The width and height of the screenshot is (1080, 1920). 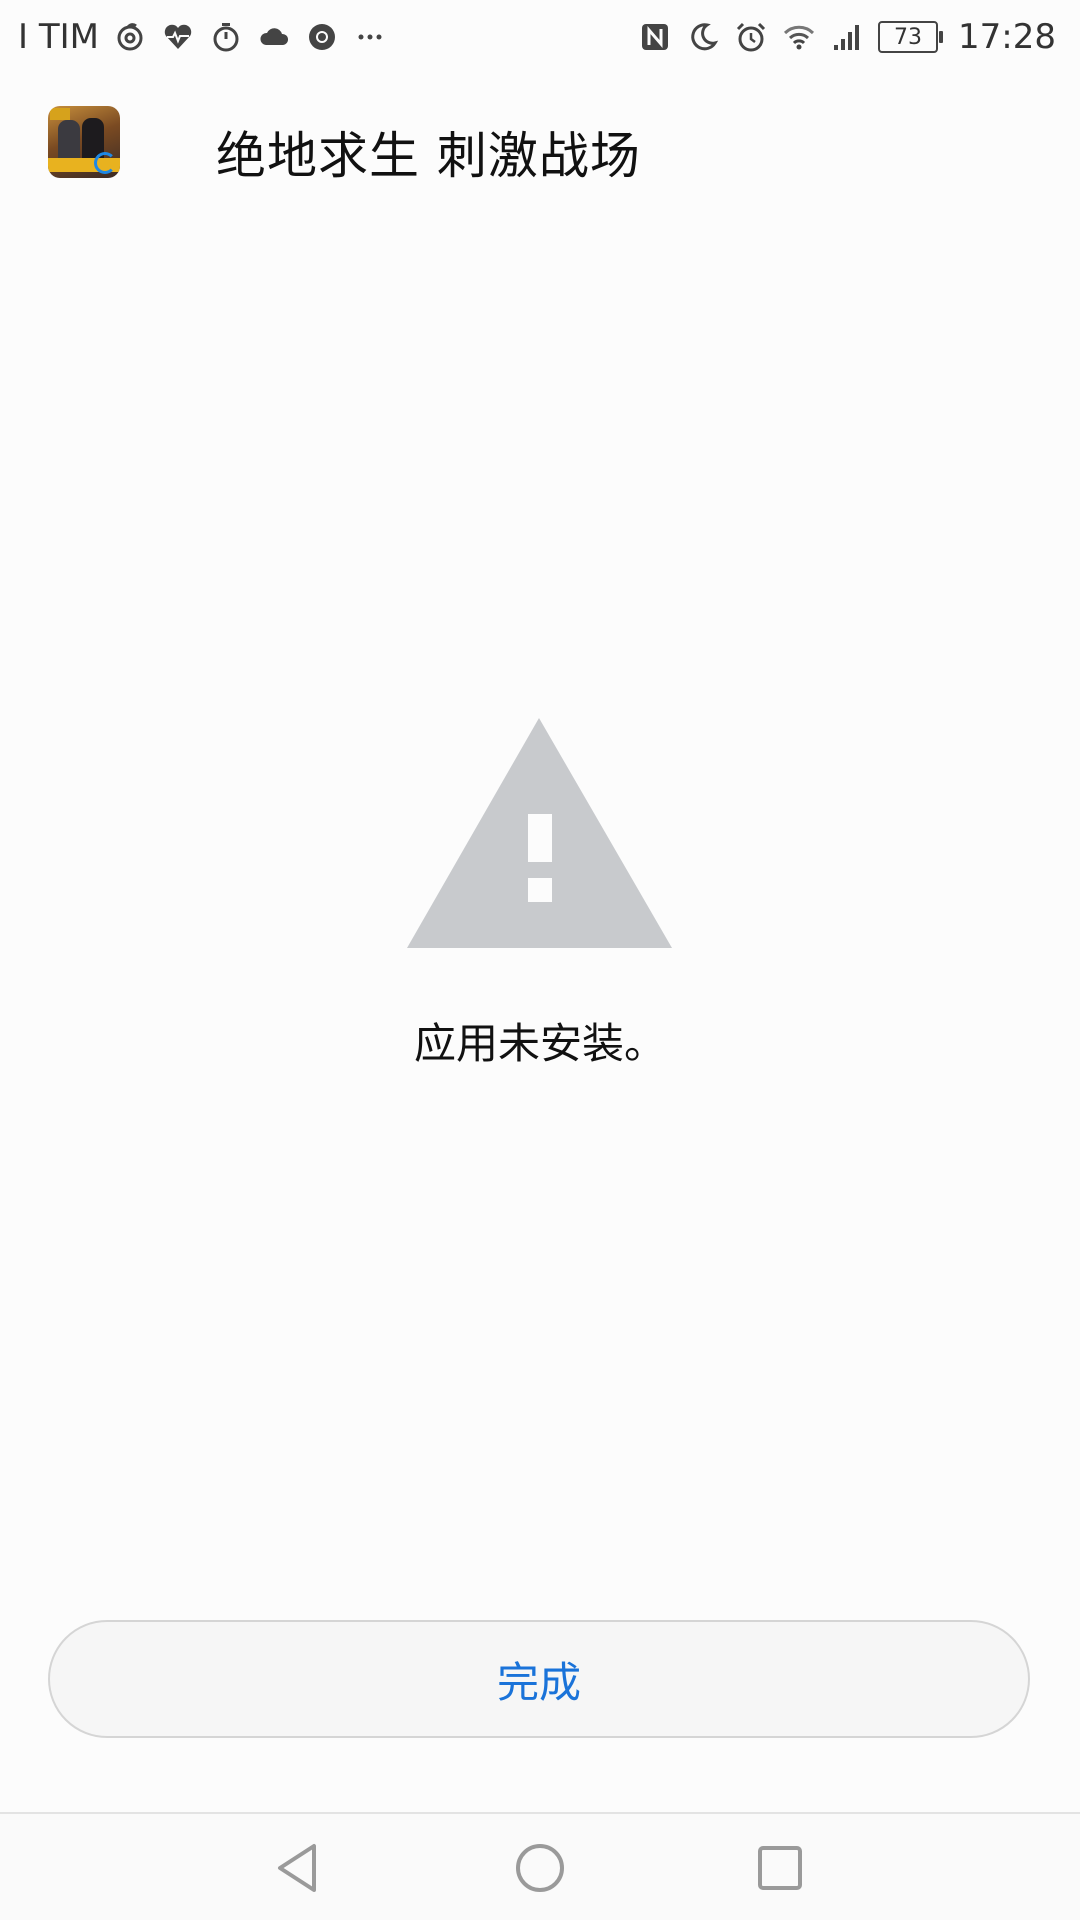 I want to click on done-button: 完成, so click(x=539, y=1679).